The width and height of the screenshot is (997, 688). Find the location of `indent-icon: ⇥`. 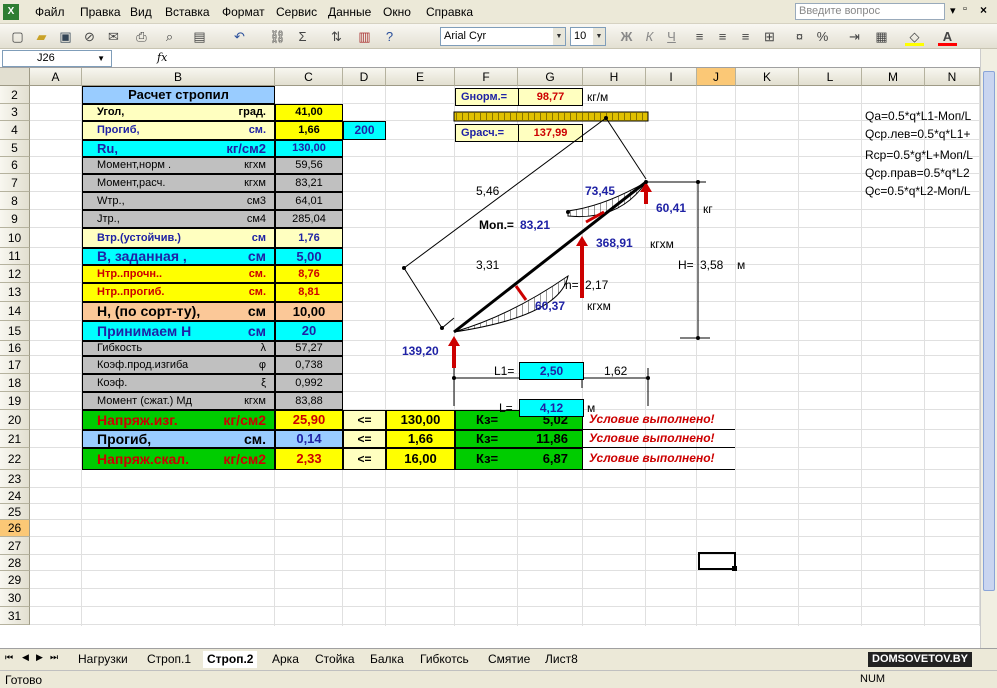

indent-icon: ⇥ is located at coordinates (854, 36).